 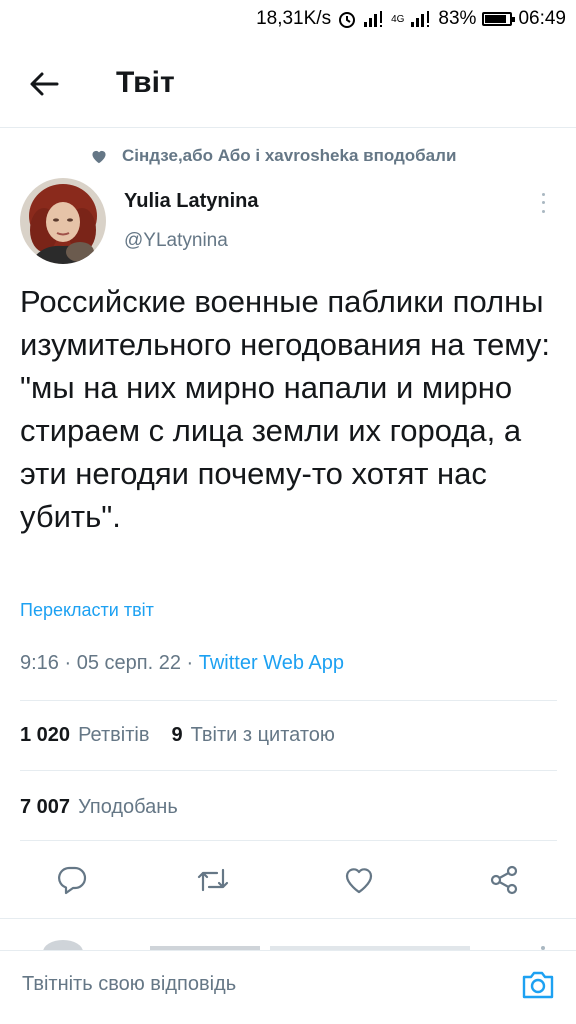 I want to click on alarm-icon, so click(x=347, y=19).